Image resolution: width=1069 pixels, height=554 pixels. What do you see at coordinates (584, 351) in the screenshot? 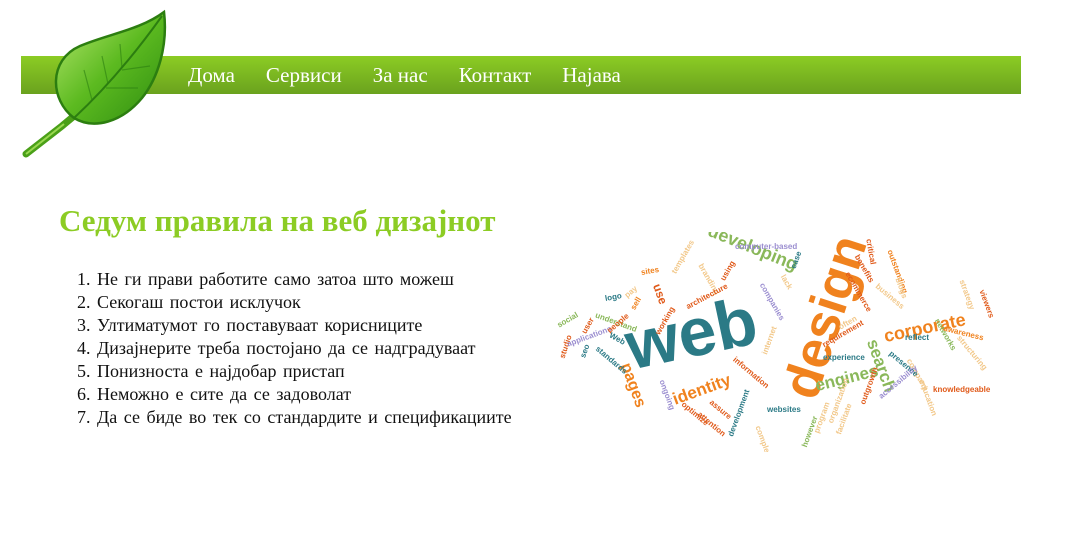
I see `cloud-word: seo` at bounding box center [584, 351].